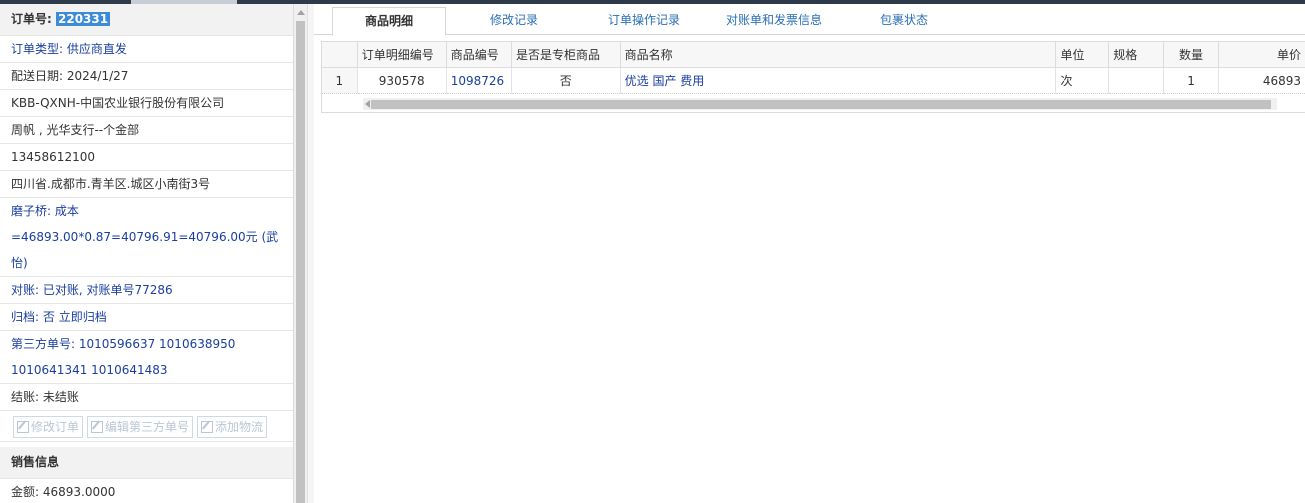  I want to click on row-index: 1, so click(340, 80).